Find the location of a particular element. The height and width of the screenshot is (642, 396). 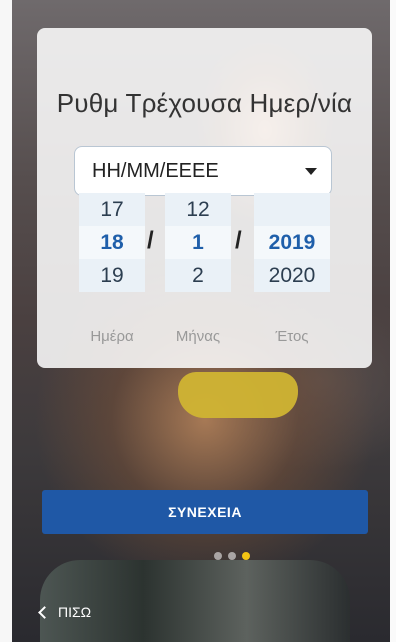

date-format-value: ΗΗ/ΜΜ/ΕΕΕΕ is located at coordinates (155, 170).